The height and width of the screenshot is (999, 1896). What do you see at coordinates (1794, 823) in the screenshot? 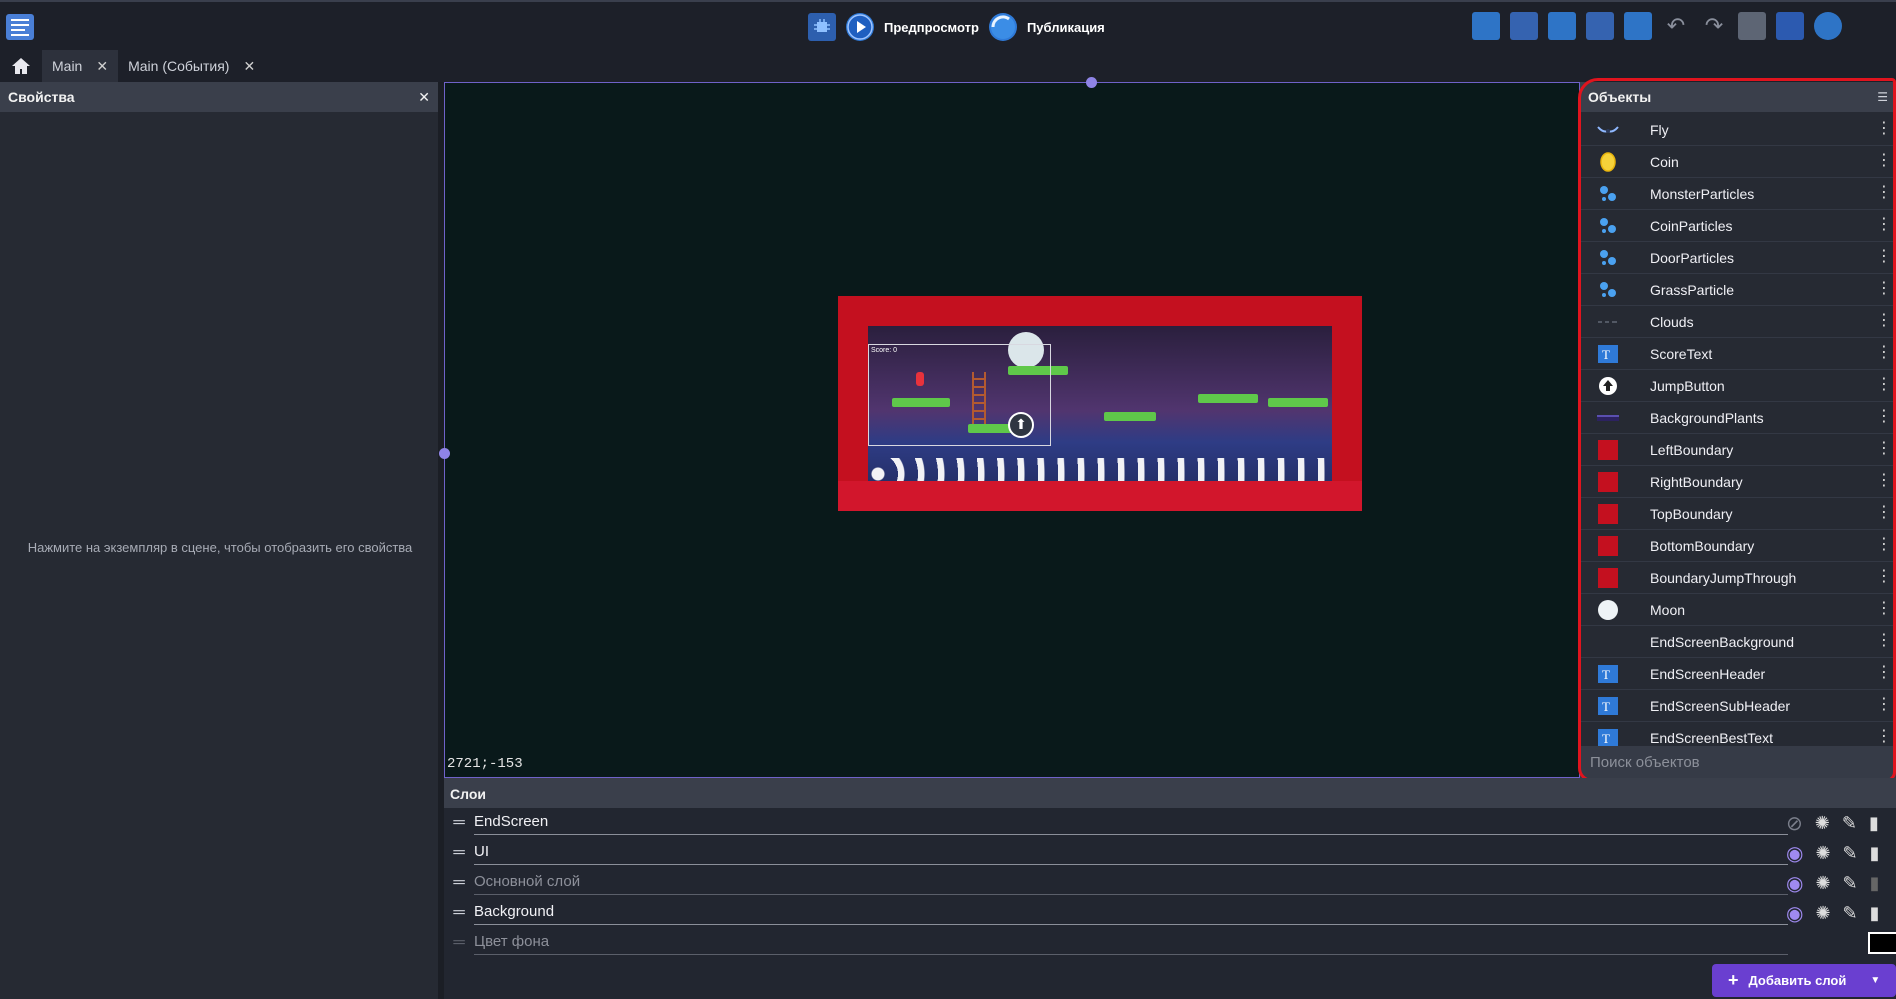
I see `eye-off-icon: ⊘` at bounding box center [1794, 823].